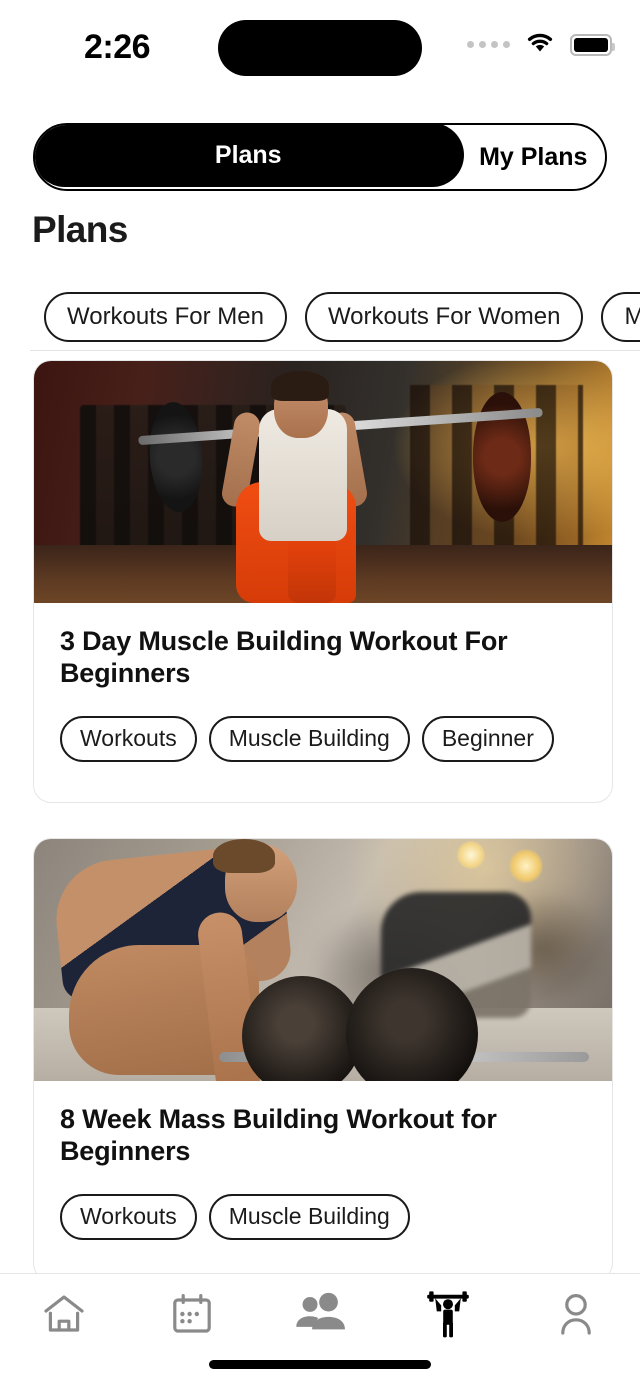 This screenshot has height=1387, width=640. I want to click on bottom-navigation-bar, so click(320, 1330).